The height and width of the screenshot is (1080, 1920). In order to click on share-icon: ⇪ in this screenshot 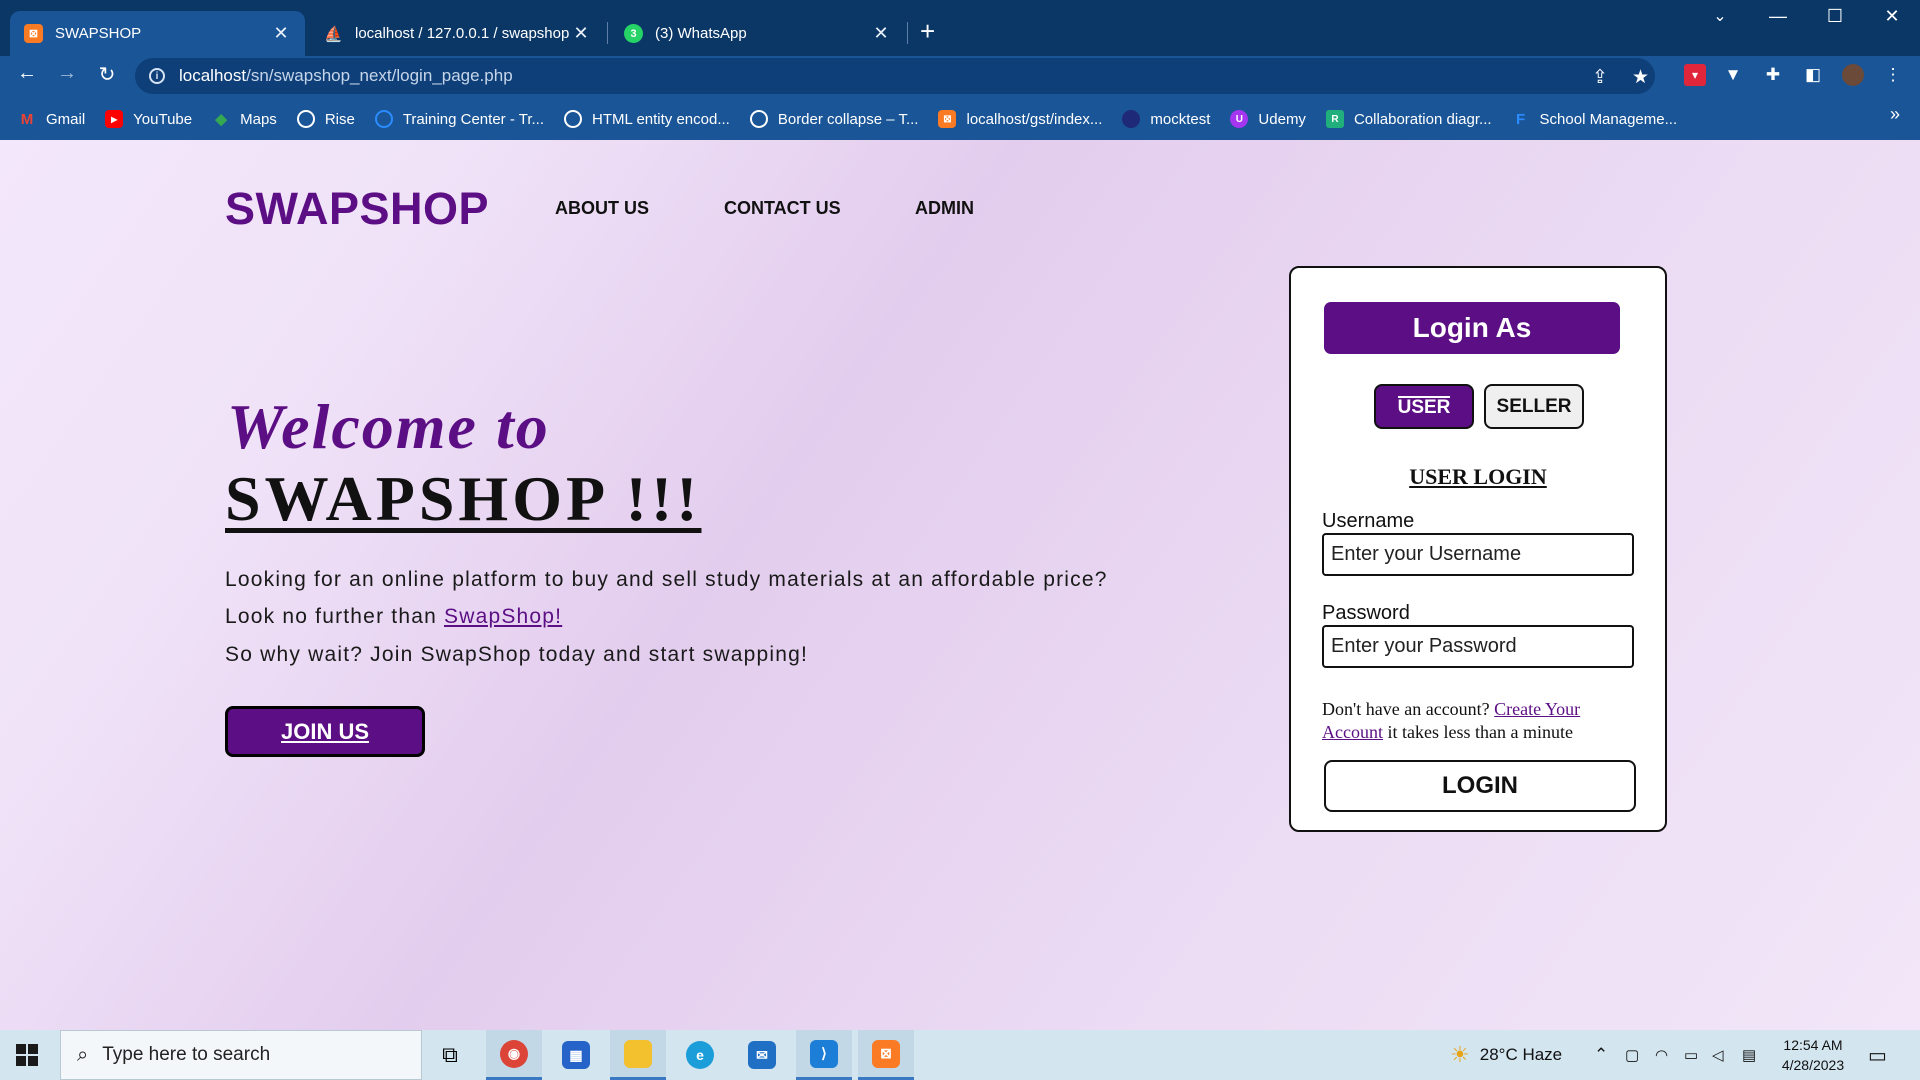, I will do `click(1600, 77)`.